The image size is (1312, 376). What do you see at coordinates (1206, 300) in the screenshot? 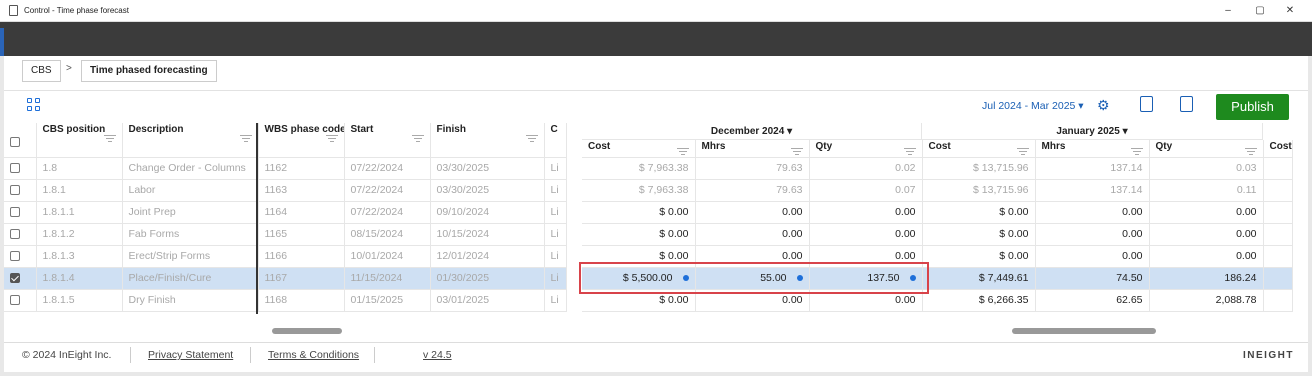
I see `jan-qty-cell: 2,088.78` at bounding box center [1206, 300].